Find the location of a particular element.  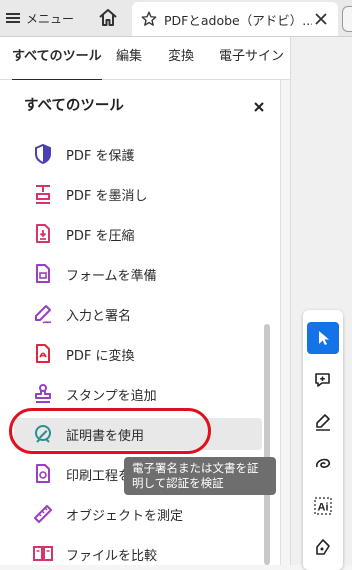

panel-scrollbar is located at coordinates (267, 444).